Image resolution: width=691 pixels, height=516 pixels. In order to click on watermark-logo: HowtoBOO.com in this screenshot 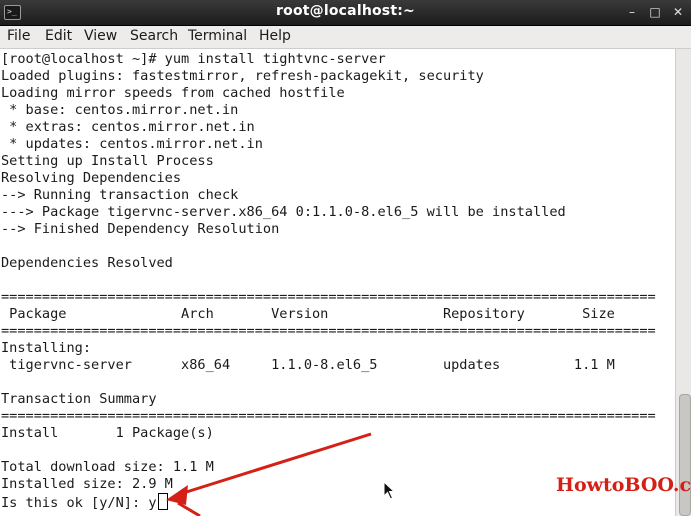, I will do `click(623, 485)`.